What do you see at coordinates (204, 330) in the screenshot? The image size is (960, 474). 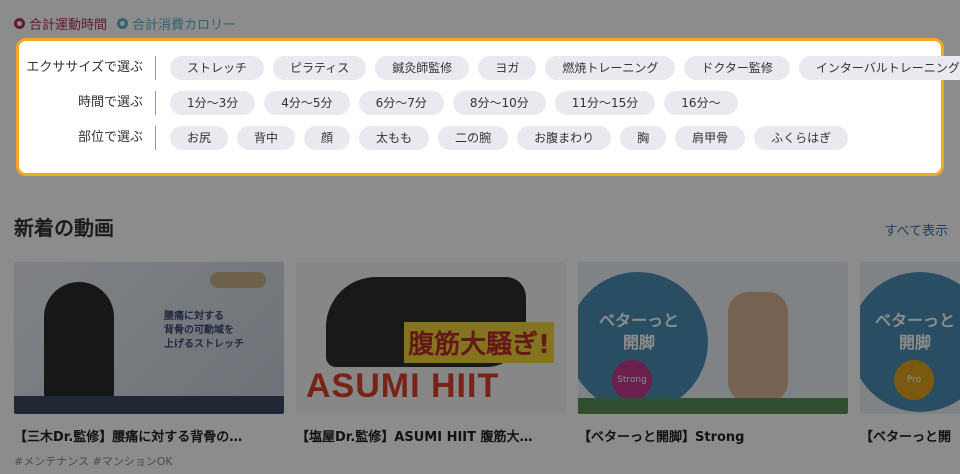 I see `thumbnail-text: 腰痛に対する 背骨の可動域を 上げるストレッチ` at bounding box center [204, 330].